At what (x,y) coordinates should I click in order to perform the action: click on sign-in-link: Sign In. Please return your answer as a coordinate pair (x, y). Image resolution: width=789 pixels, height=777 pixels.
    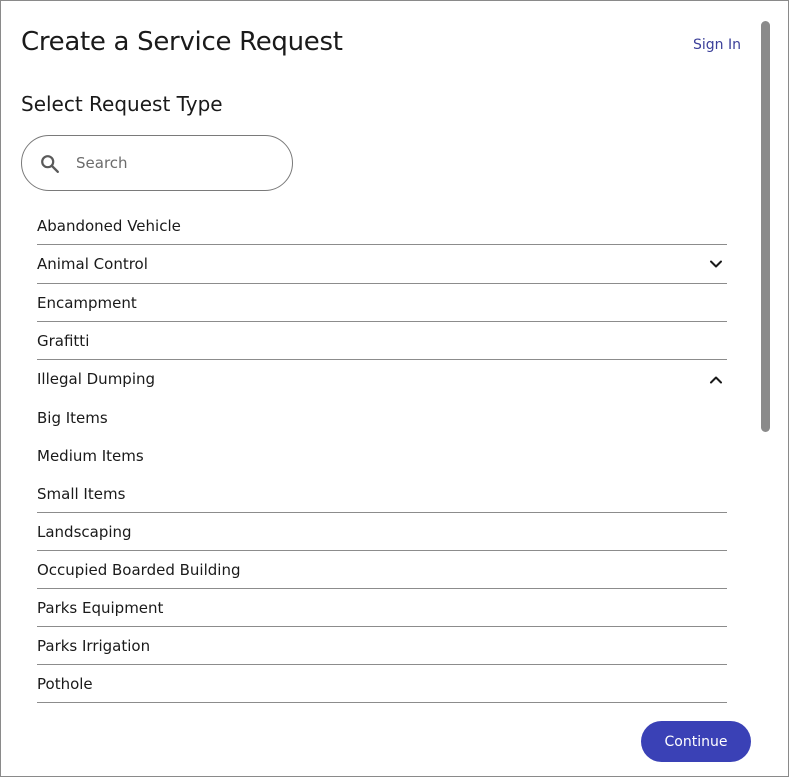
    Looking at the image, I should click on (717, 45).